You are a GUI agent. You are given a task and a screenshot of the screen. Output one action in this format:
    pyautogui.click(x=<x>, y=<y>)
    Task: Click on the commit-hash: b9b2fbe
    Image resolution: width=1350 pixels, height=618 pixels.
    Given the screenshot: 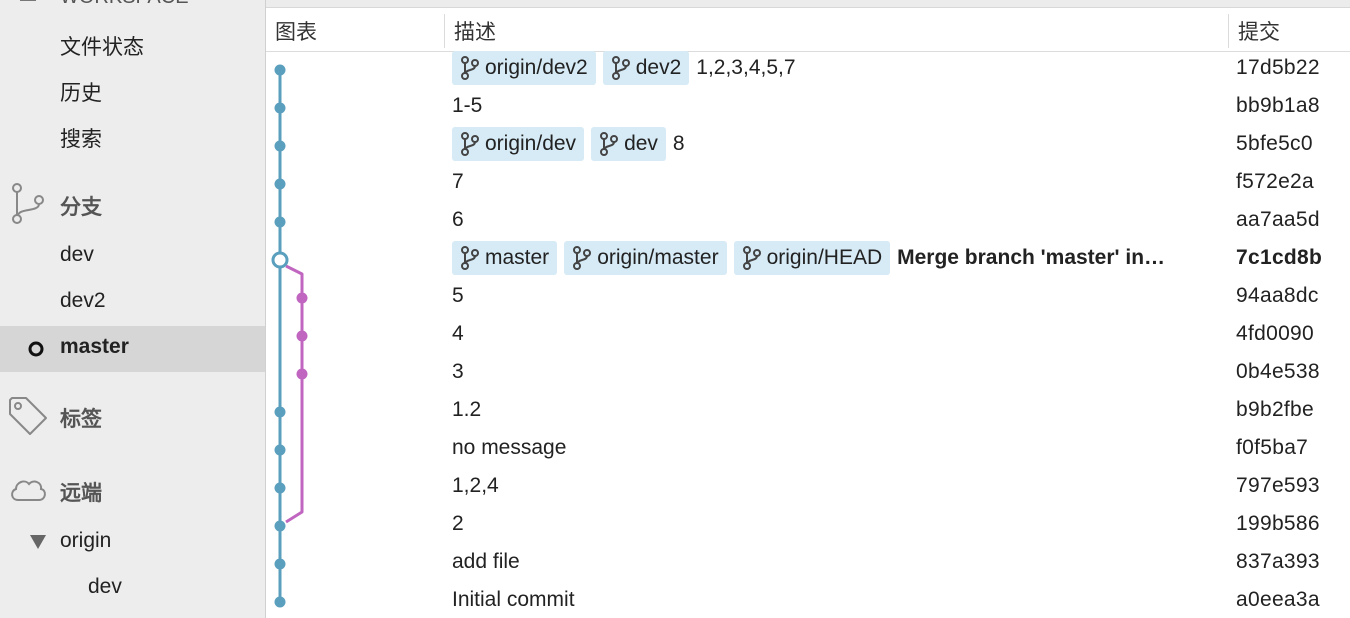 What is the action you would take?
    pyautogui.click(x=1275, y=409)
    